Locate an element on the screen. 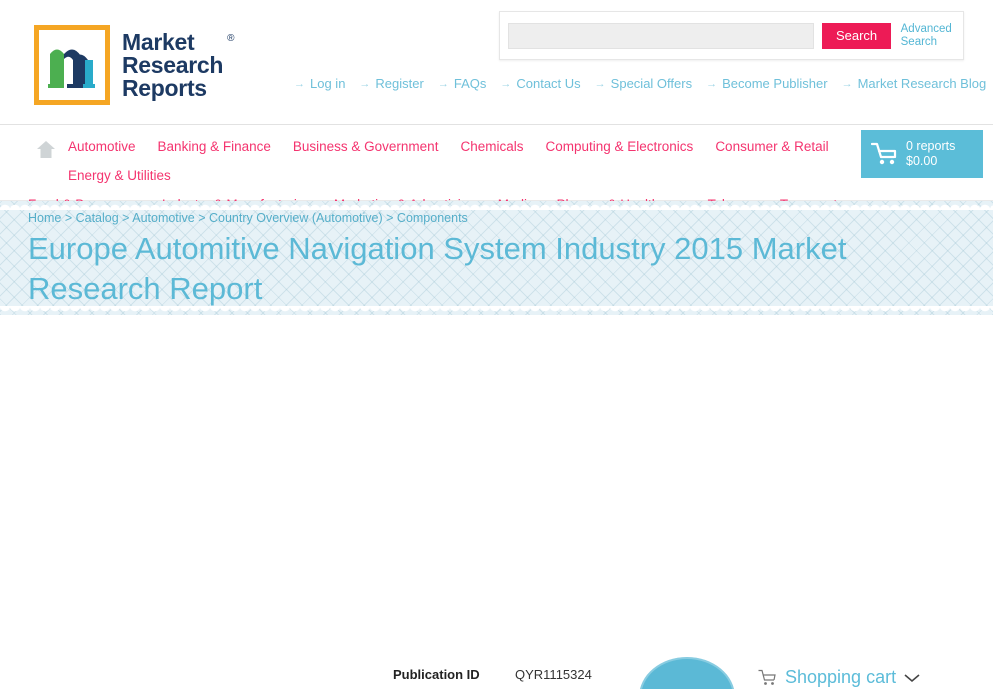  top-link-label: Contact Us is located at coordinates (548, 83).